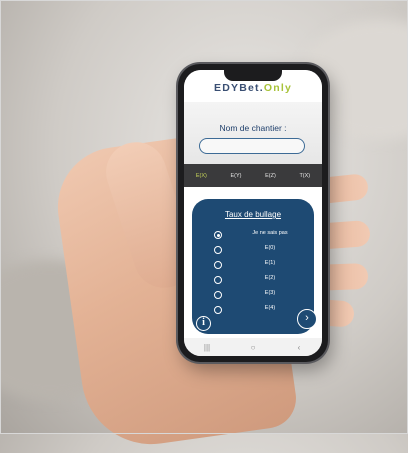  What do you see at coordinates (270, 263) in the screenshot?
I see `option-label: E(1)` at bounding box center [270, 263].